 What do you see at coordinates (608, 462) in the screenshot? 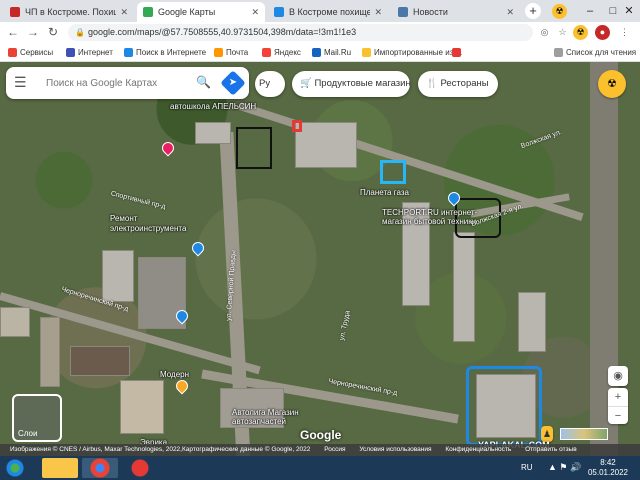
I see `clock-time: 8:42` at bounding box center [608, 462].